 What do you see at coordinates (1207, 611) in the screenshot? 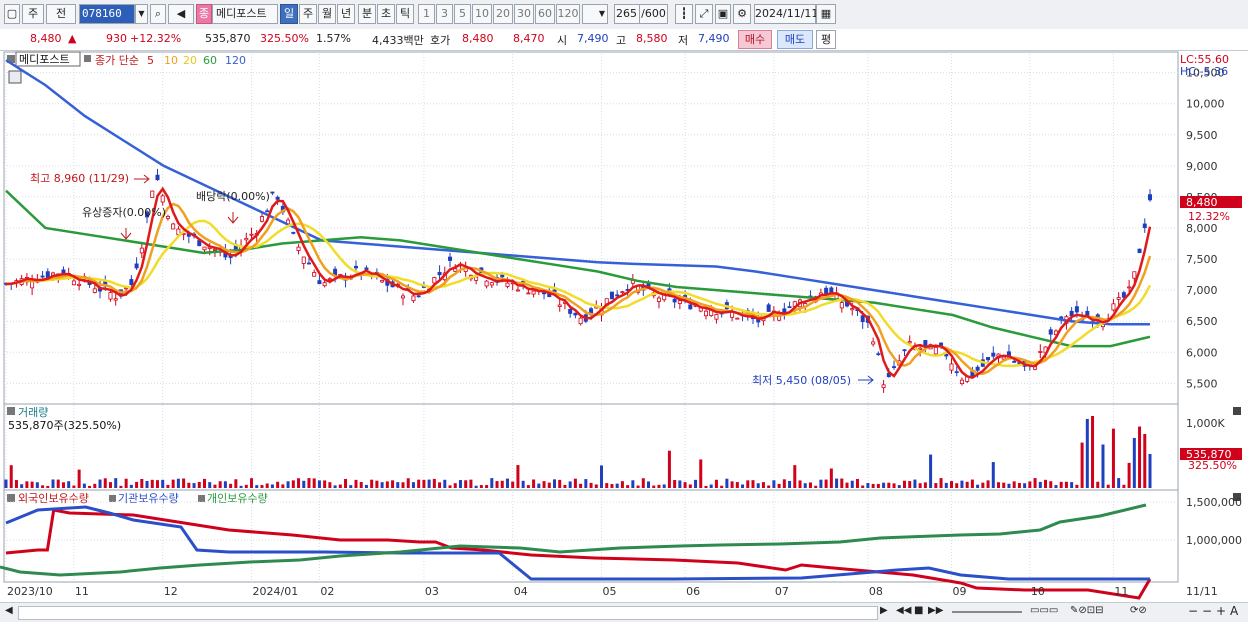
I see `zoom-reset-icon: −` at bounding box center [1207, 611].